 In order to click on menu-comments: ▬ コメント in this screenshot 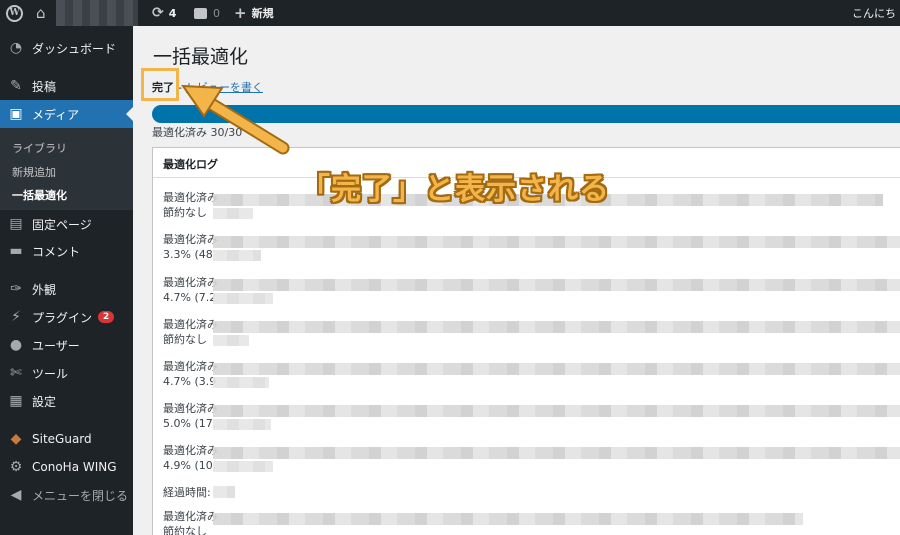, I will do `click(66, 251)`.